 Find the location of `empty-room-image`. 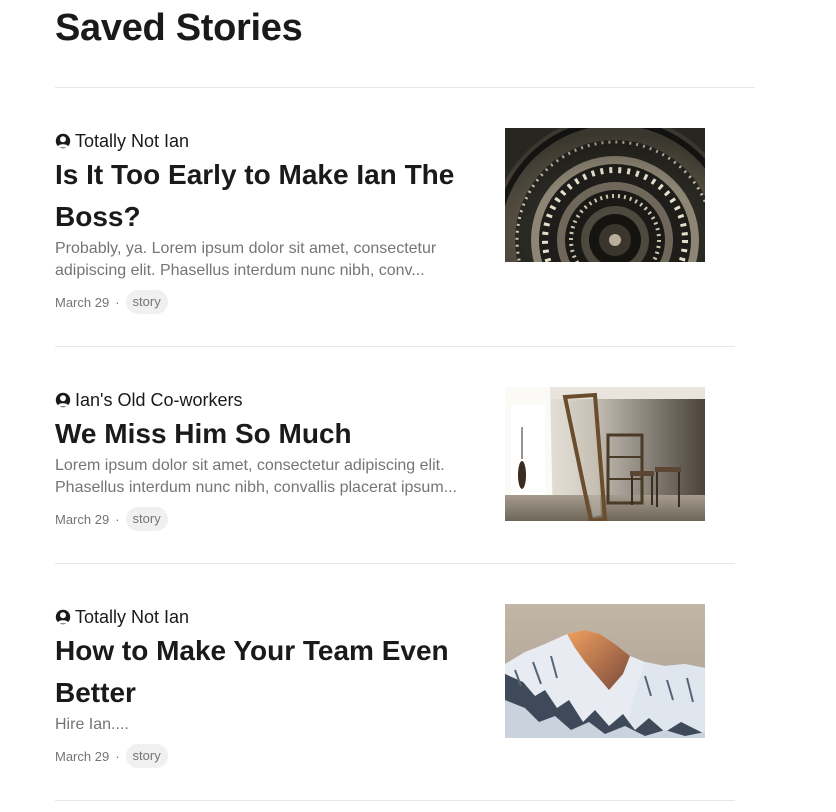

empty-room-image is located at coordinates (605, 454).